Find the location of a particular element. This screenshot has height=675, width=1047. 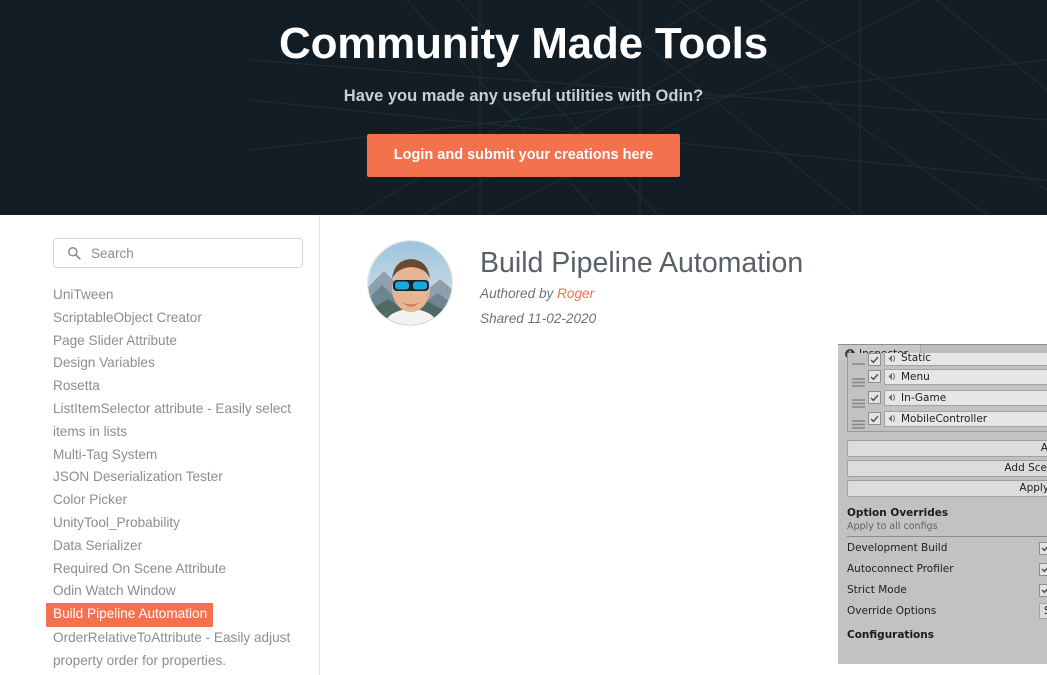

option-row-autoconnect-profiler: Autoconnect Profiler is located at coordinates (947, 569).